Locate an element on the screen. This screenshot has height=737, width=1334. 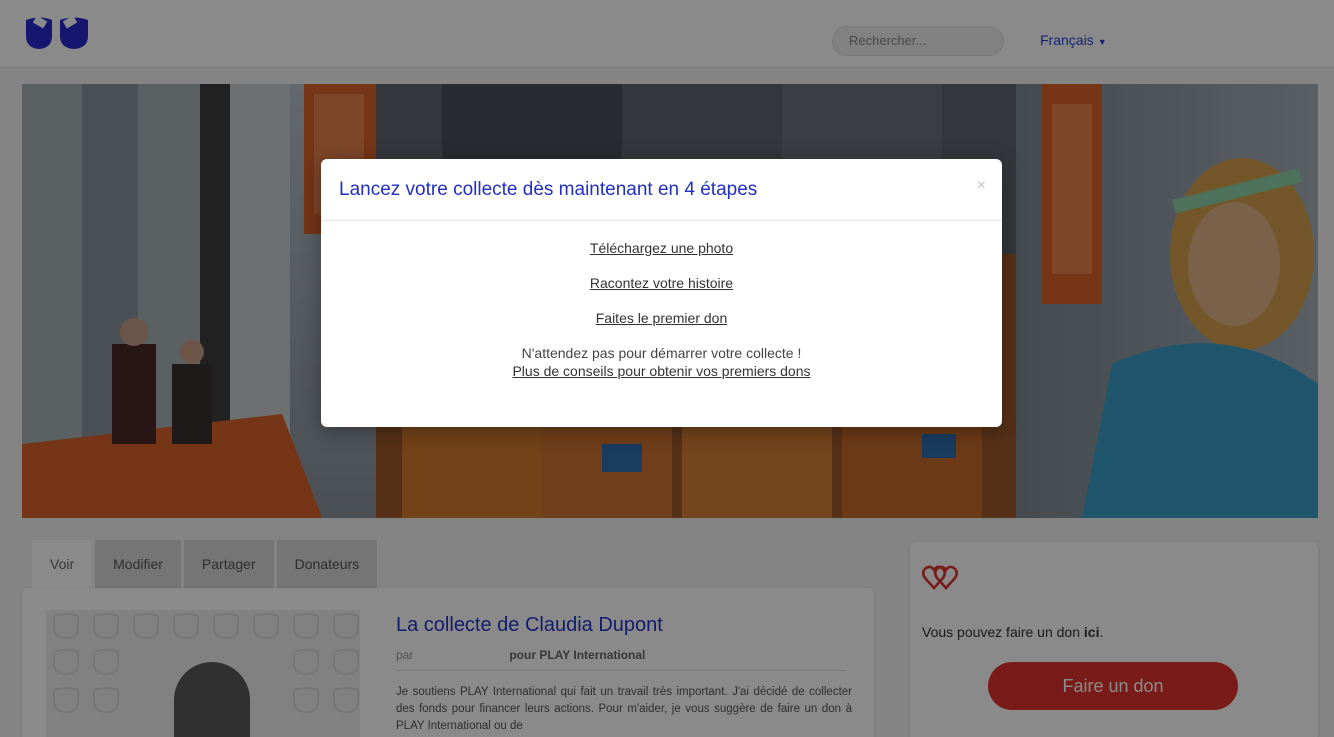
close-icon: × is located at coordinates (981, 186).